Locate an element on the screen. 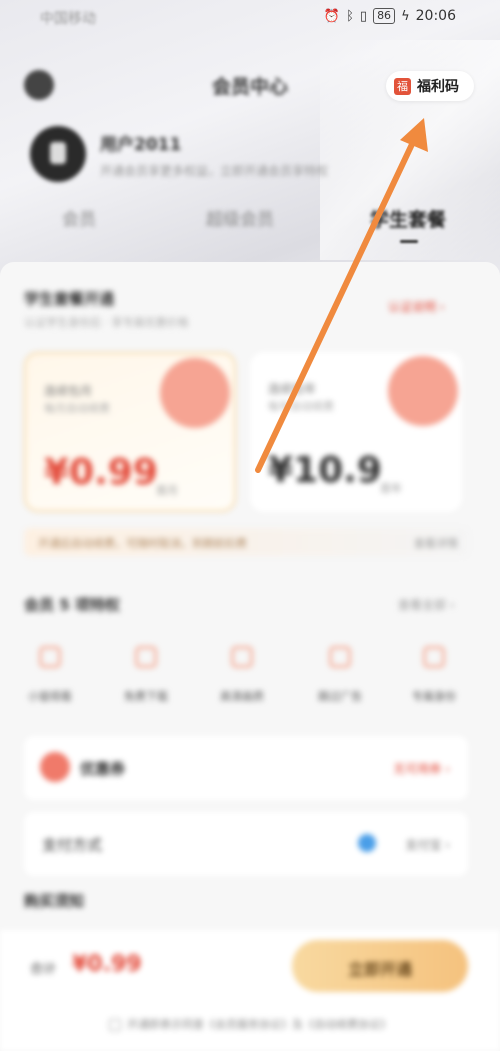 The height and width of the screenshot is (1051, 500). promo-strip: 开通后自动续费，可随时取消，到期前扣费 查看详情 is located at coordinates (246, 542).